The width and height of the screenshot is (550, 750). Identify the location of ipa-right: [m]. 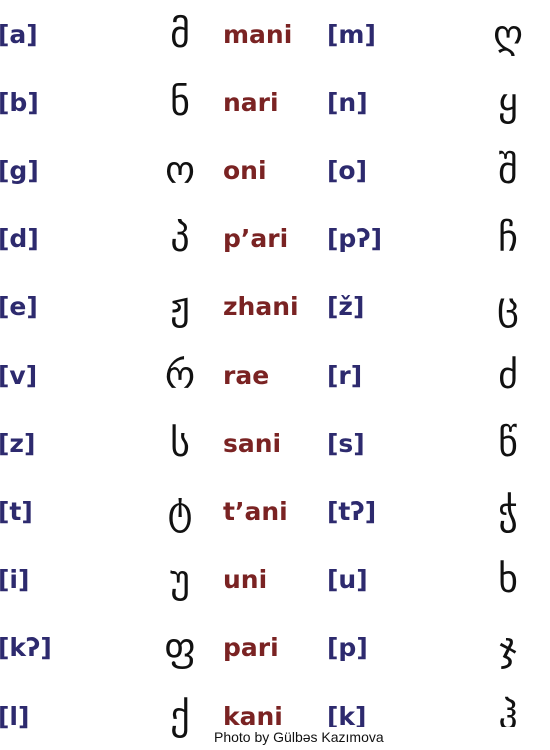
(351, 34).